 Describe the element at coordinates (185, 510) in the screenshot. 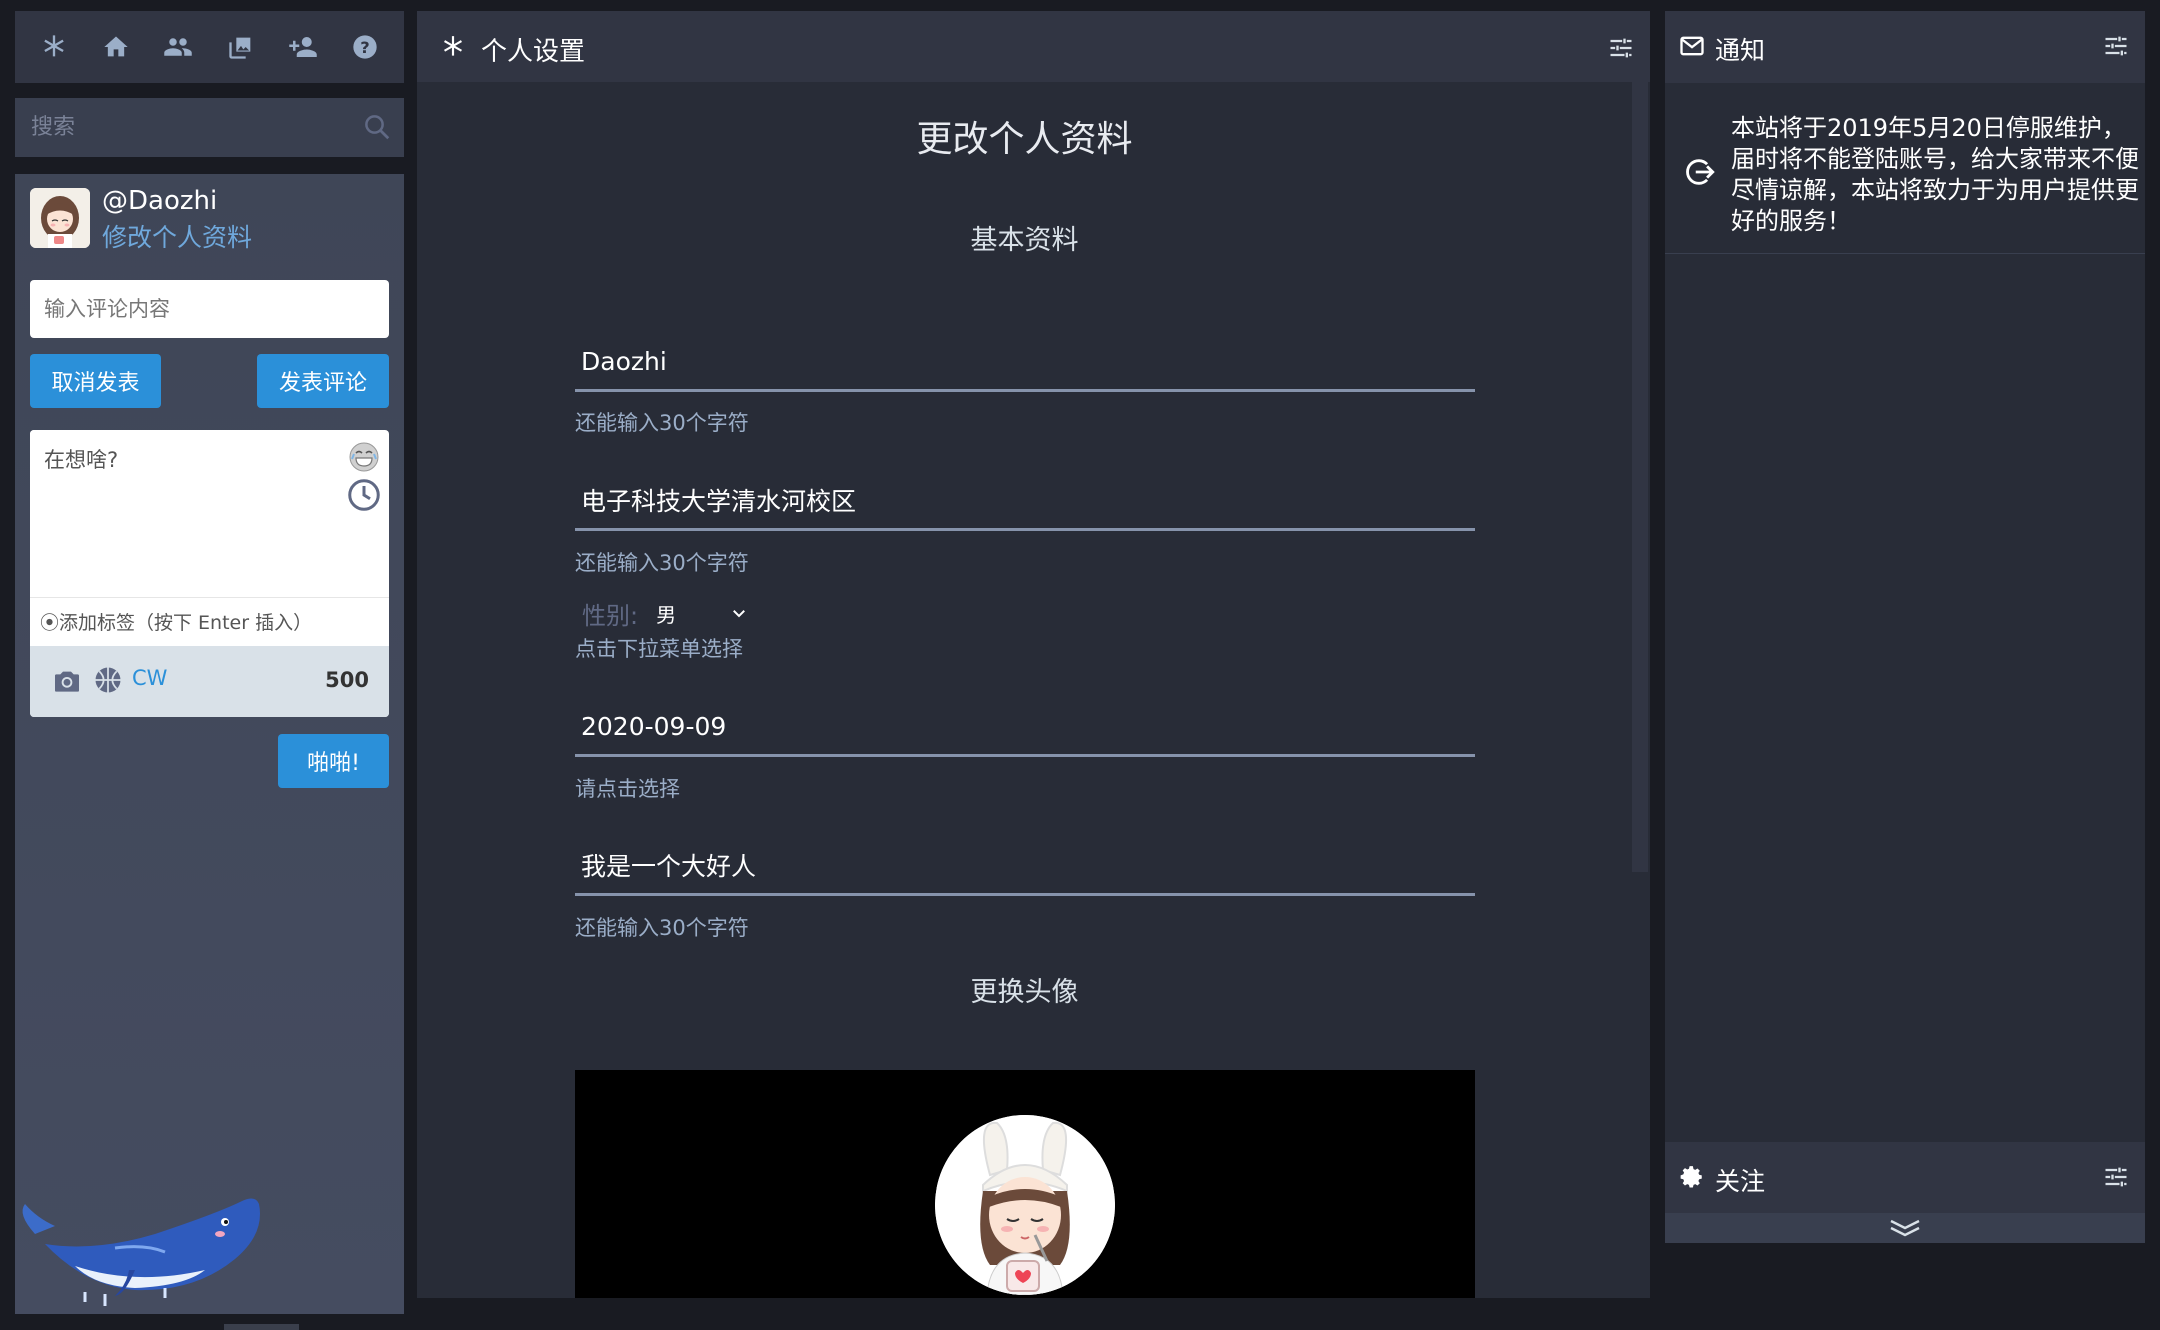

I see `compose-textarea` at that location.